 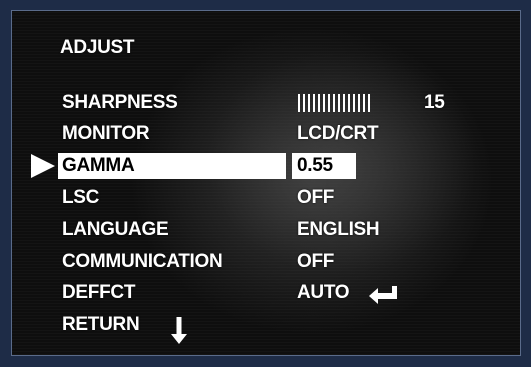 What do you see at coordinates (142, 262) in the screenshot?
I see `menu-item-communication: COMMUNICATION` at bounding box center [142, 262].